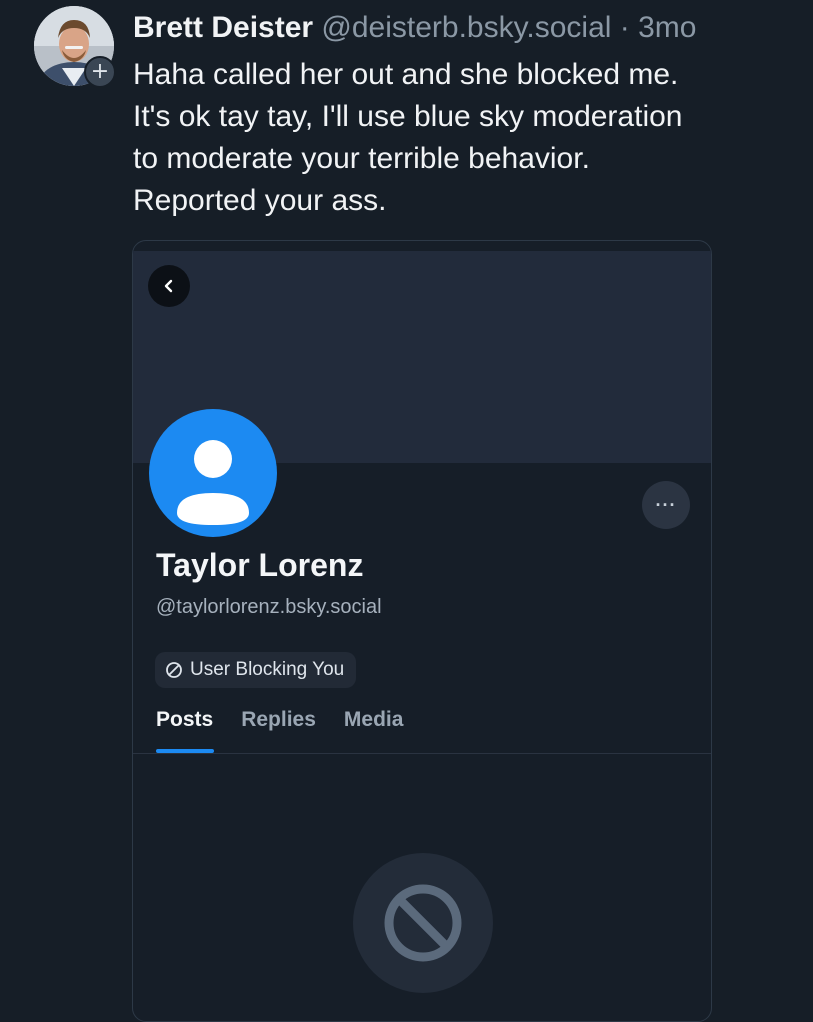  What do you see at coordinates (185, 719) in the screenshot?
I see `tab-posts: Posts` at bounding box center [185, 719].